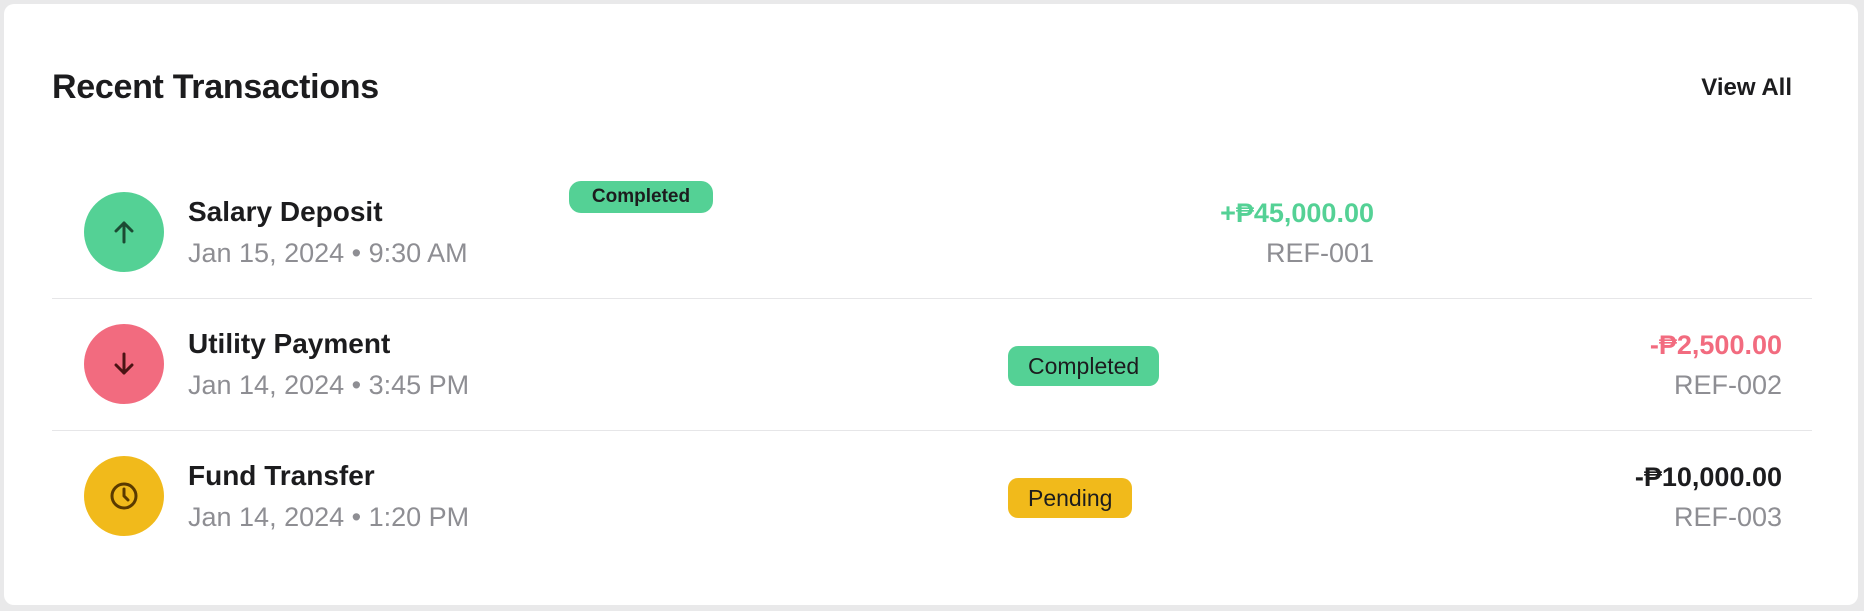 This screenshot has width=1864, height=611. Describe the element at coordinates (1746, 88) in the screenshot. I see `view-all-link: View All` at that location.